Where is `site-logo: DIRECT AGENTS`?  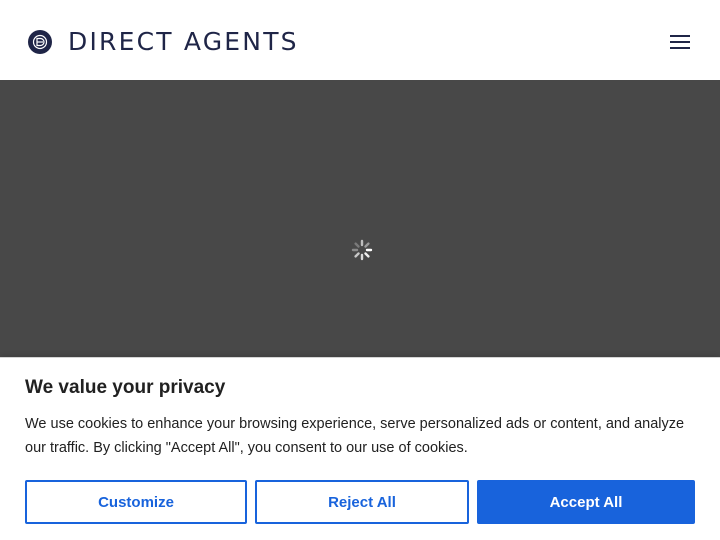
site-logo: DIRECT AGENTS is located at coordinates (163, 42).